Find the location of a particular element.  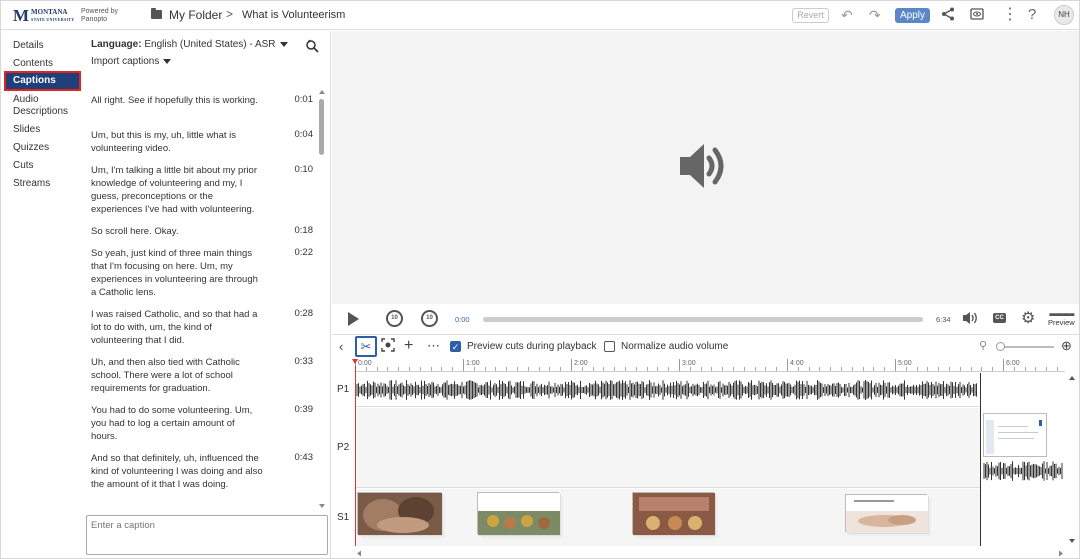

watch-preview-icon is located at coordinates (977, 15).